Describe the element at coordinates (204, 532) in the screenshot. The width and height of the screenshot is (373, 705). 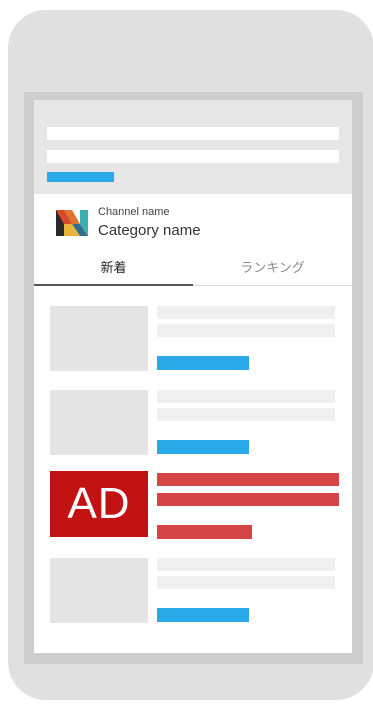
I see `ad-meta-bar` at that location.